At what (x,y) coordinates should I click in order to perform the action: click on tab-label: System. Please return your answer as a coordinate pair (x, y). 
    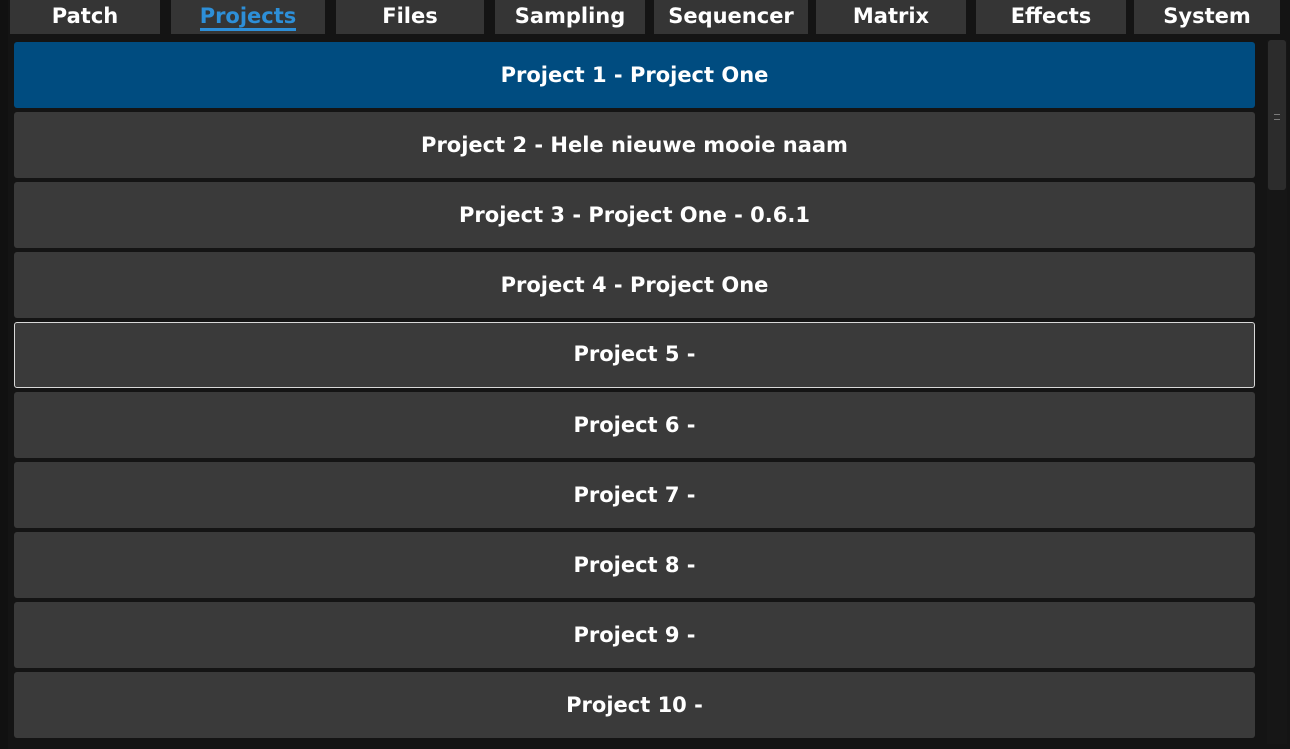
    Looking at the image, I should click on (1207, 16).